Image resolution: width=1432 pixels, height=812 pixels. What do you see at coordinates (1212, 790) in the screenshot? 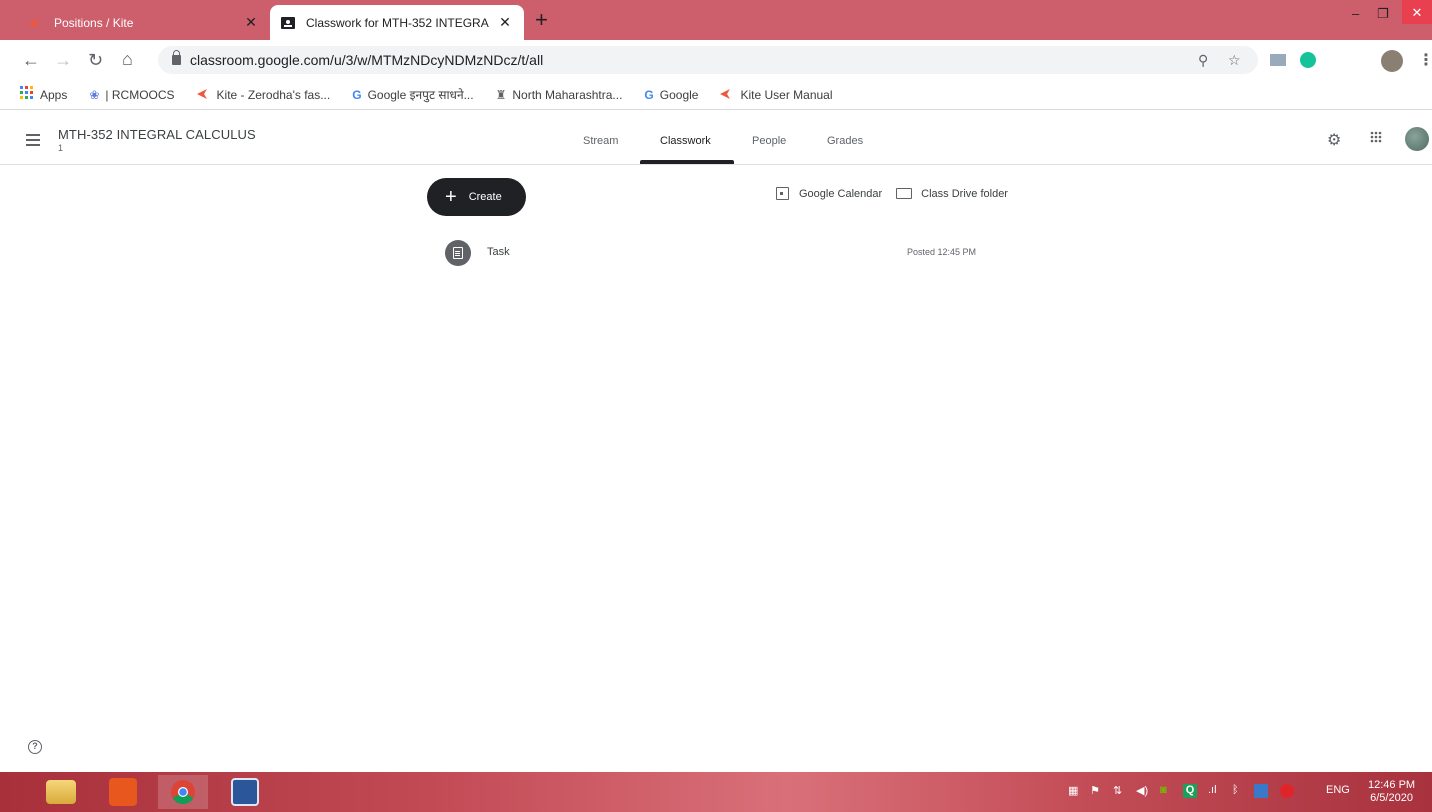
I see `signal-strength-icon: .ıl` at bounding box center [1212, 790].